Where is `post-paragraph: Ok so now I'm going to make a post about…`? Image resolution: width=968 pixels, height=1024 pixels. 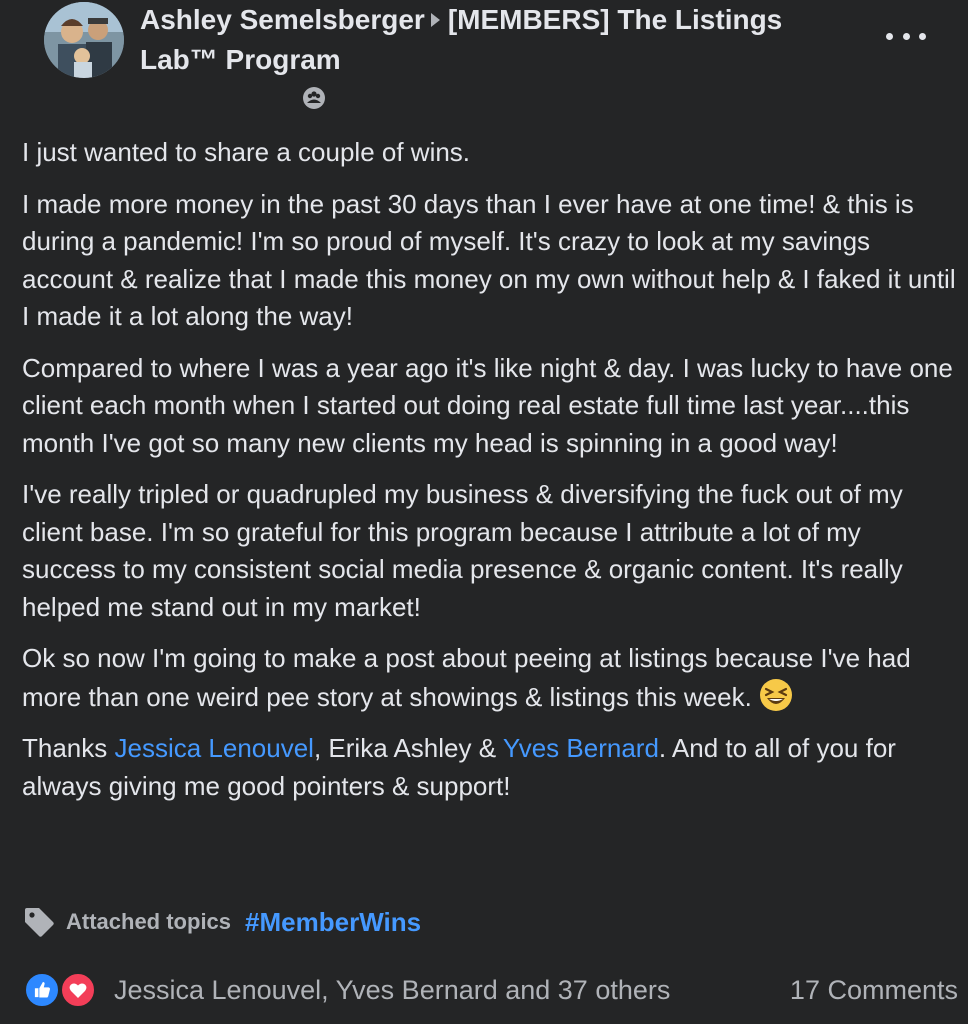 post-paragraph: Ok so now I'm going to make a post about… is located at coordinates (490, 678).